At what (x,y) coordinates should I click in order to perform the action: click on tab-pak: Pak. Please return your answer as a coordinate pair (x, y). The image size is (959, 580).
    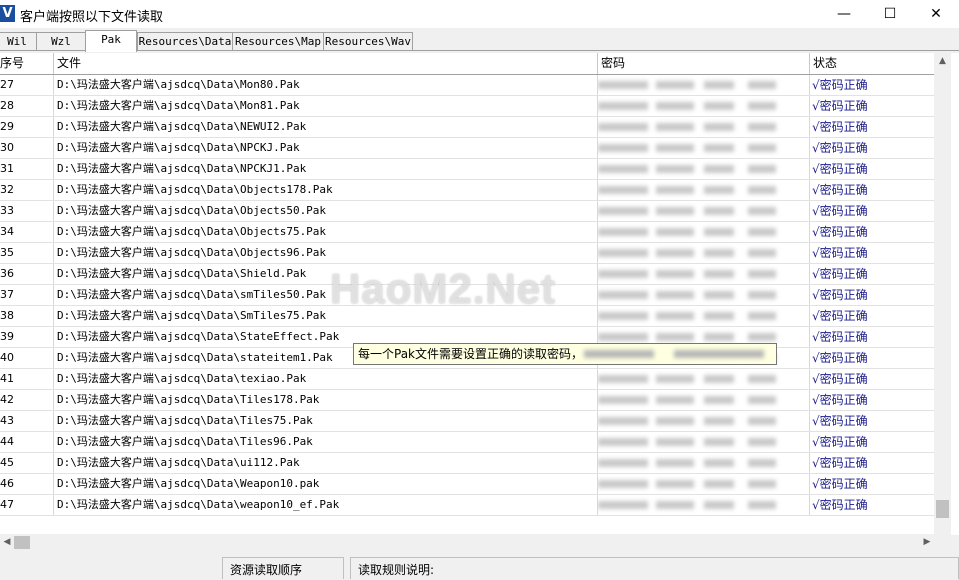
    Looking at the image, I should click on (111, 41).